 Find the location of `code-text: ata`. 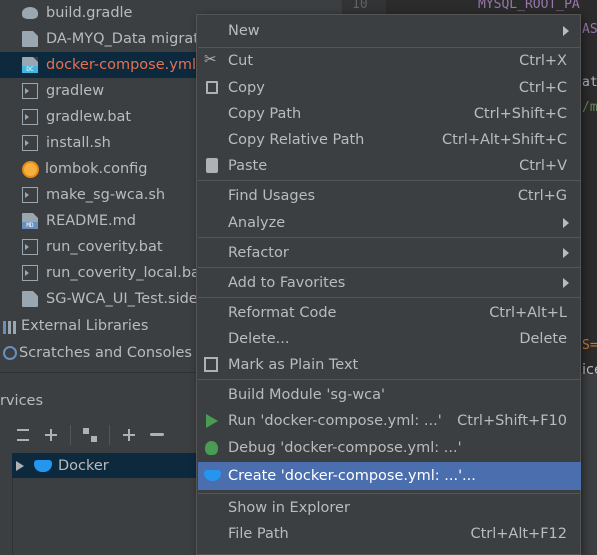

code-text: ata is located at coordinates (589, 82).